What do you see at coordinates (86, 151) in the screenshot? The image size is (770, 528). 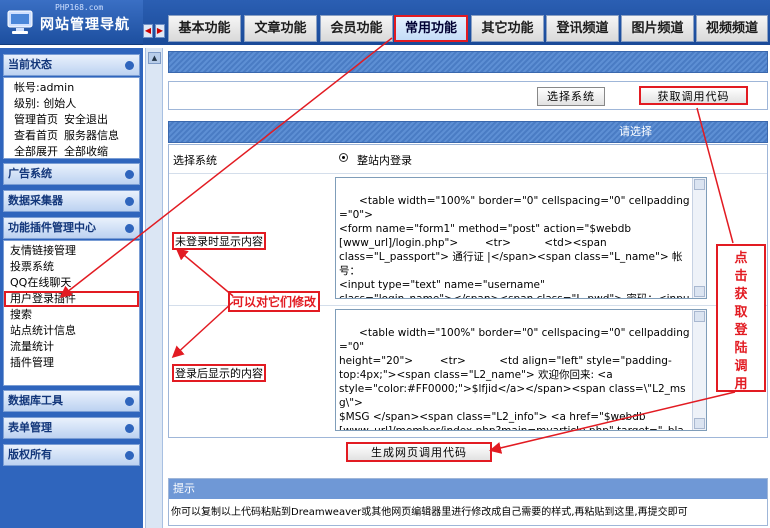 I see `collapse-all-link: 全部收缩` at bounding box center [86, 151].